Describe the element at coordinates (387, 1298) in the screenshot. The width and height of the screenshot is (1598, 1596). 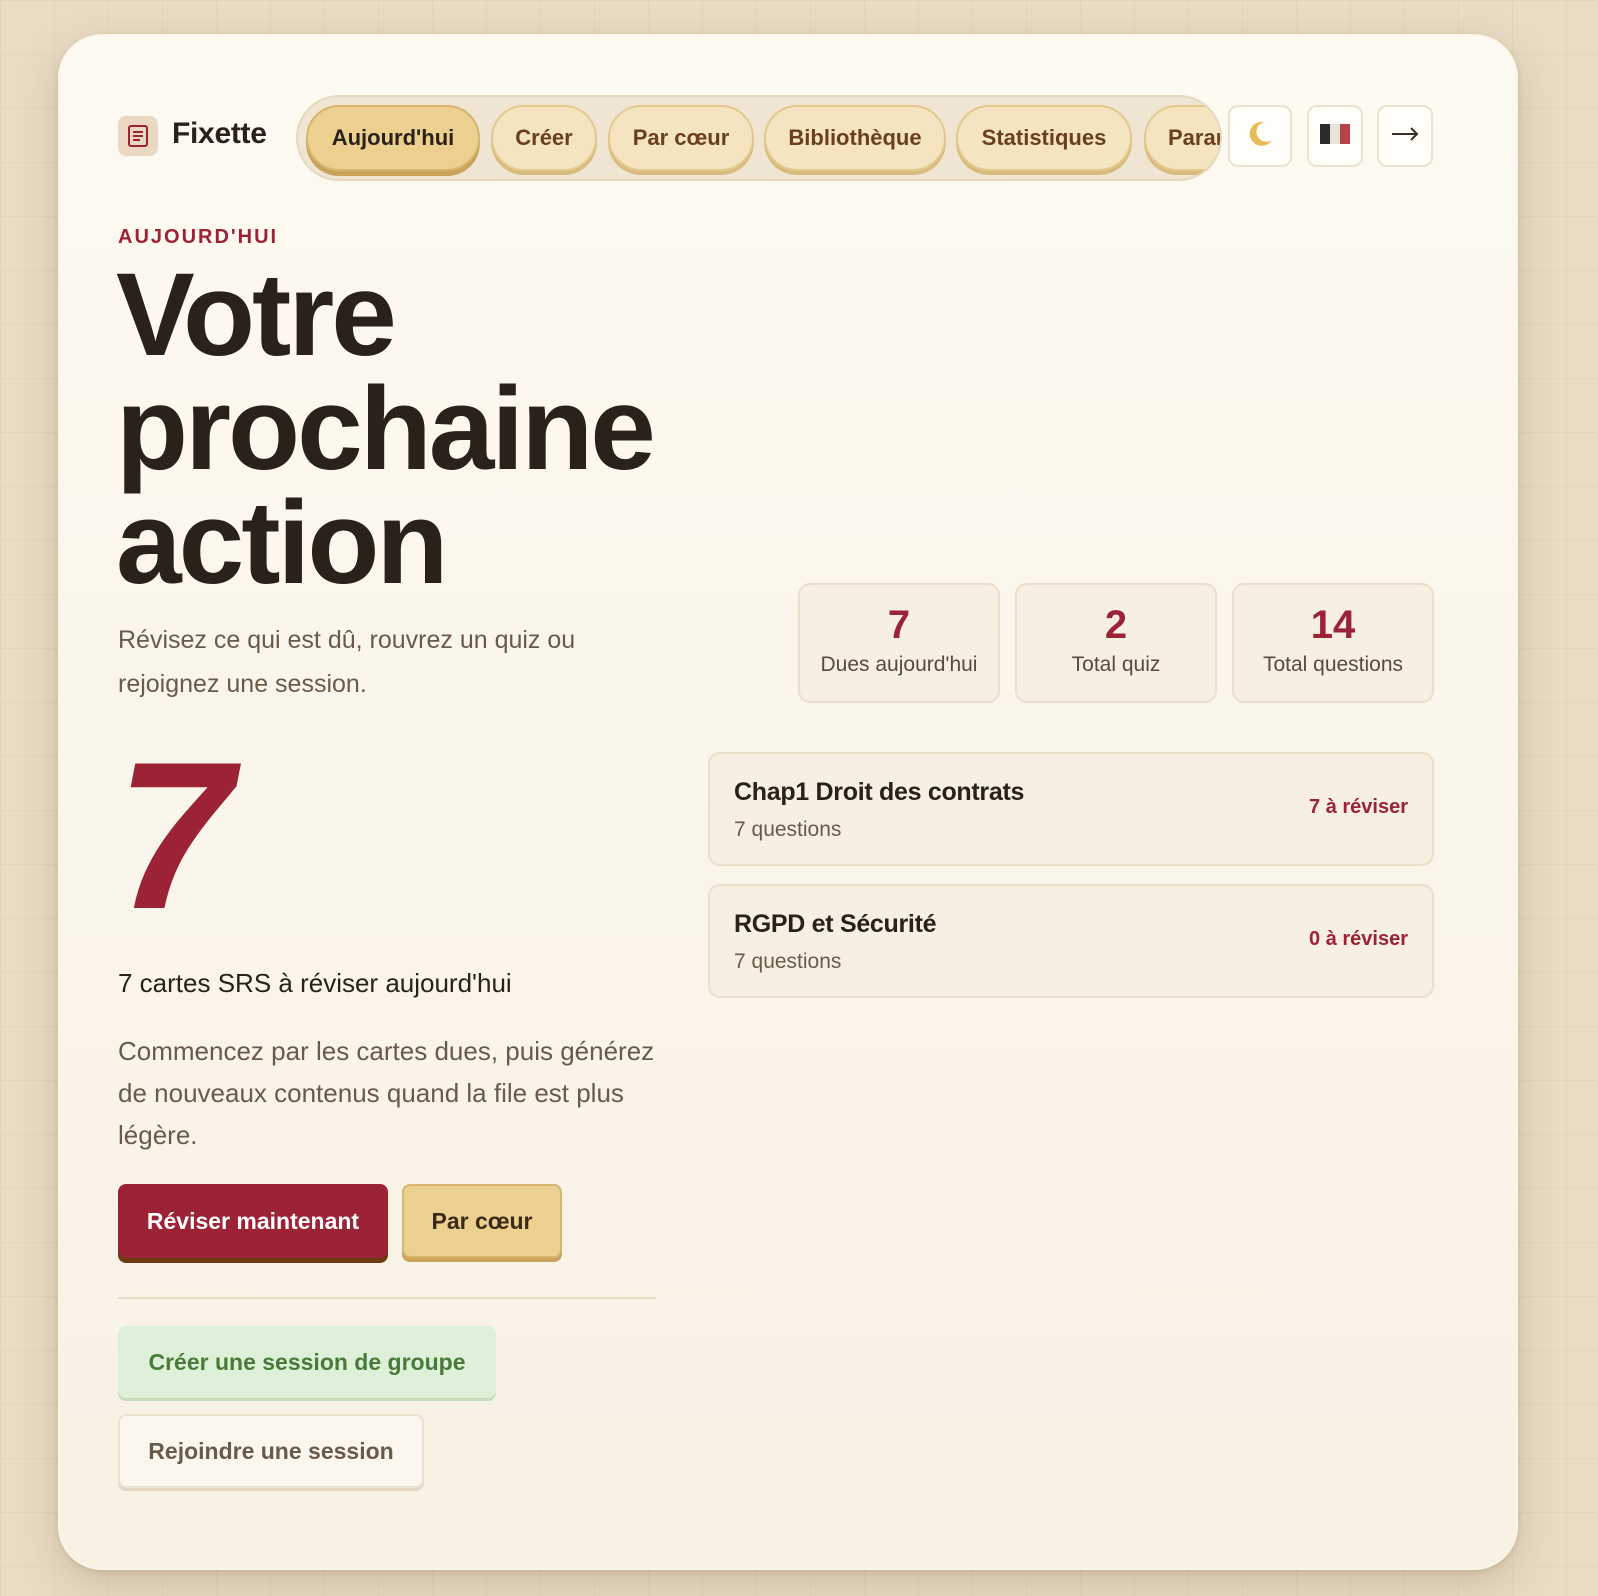
I see `divider` at that location.